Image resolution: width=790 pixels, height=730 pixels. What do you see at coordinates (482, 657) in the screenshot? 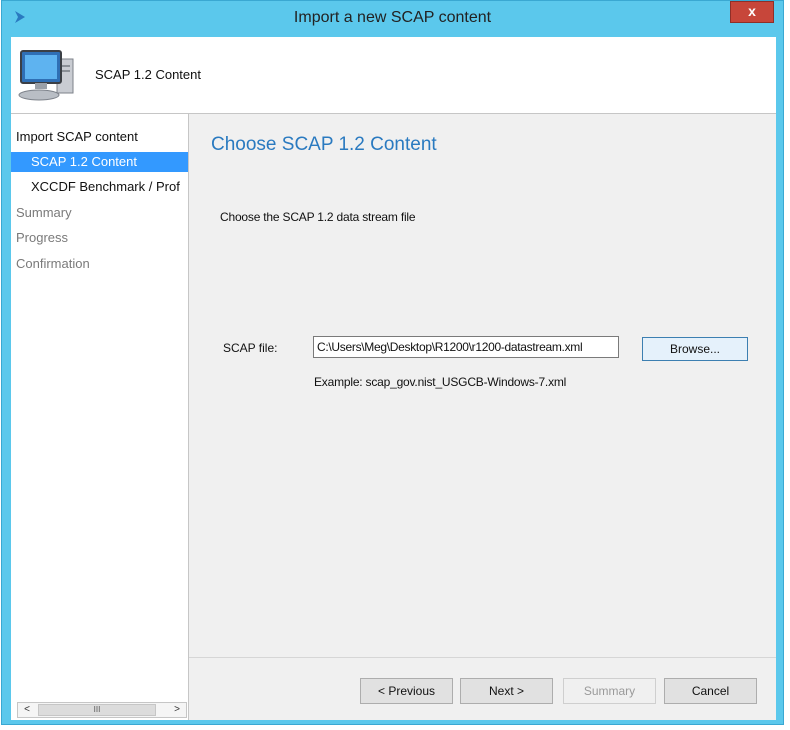
I see `footer-divider` at bounding box center [482, 657].